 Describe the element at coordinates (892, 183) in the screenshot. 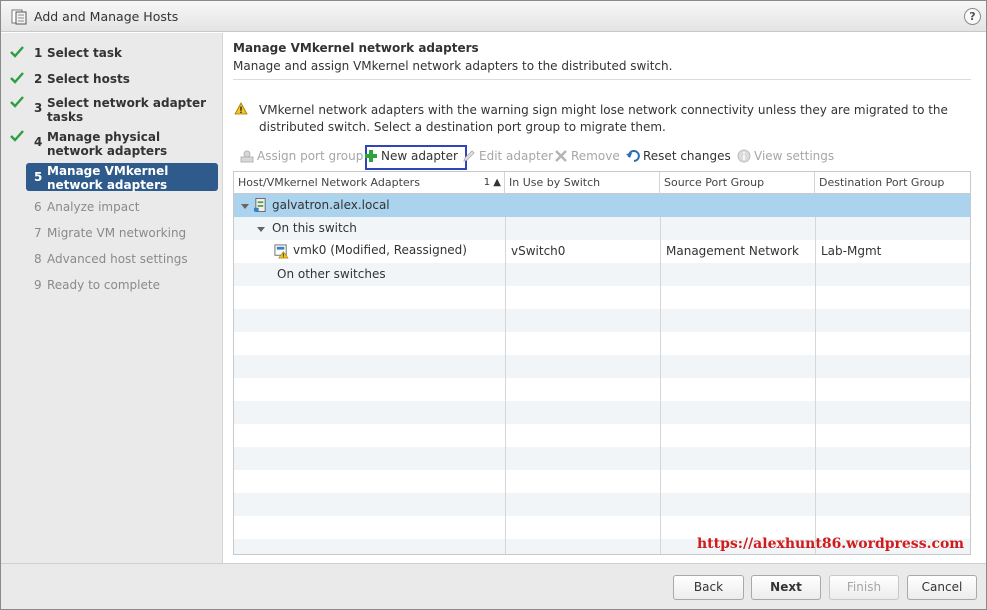

I see `column-header-destination-port-group: Destination Port Group` at that location.